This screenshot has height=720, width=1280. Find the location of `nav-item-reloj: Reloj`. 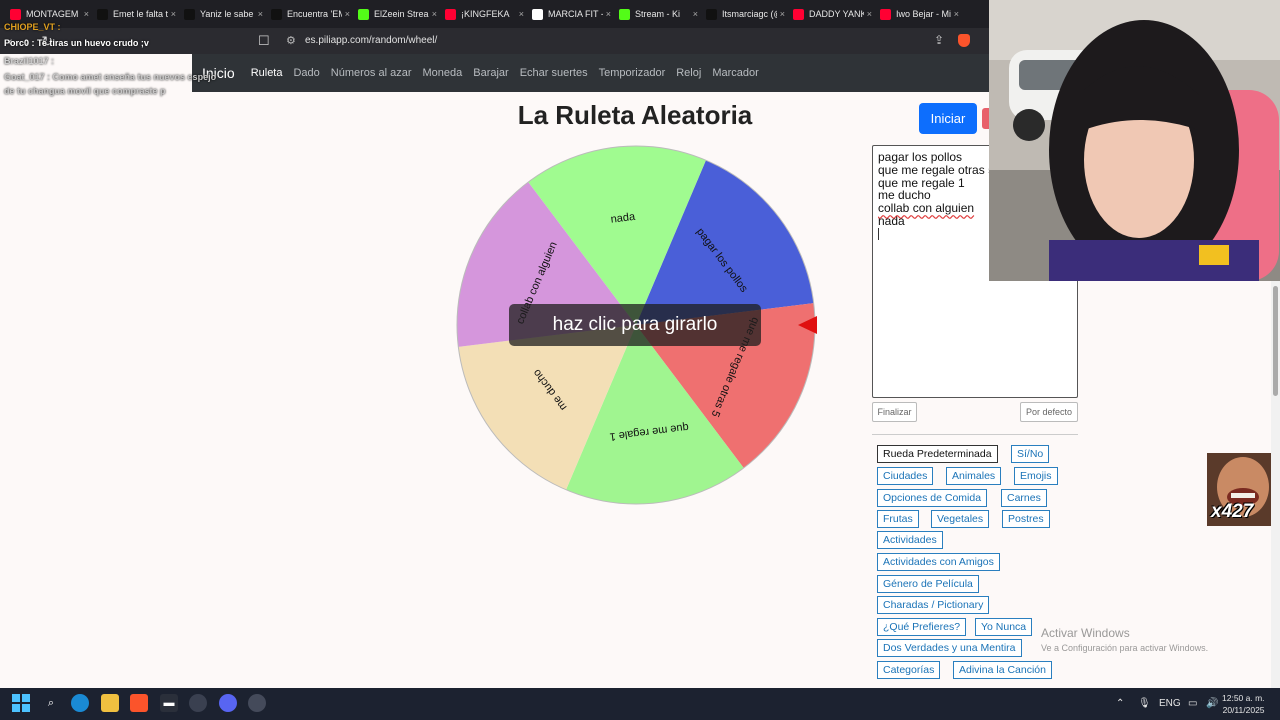

nav-item-reloj: Reloj is located at coordinates (688, 73).